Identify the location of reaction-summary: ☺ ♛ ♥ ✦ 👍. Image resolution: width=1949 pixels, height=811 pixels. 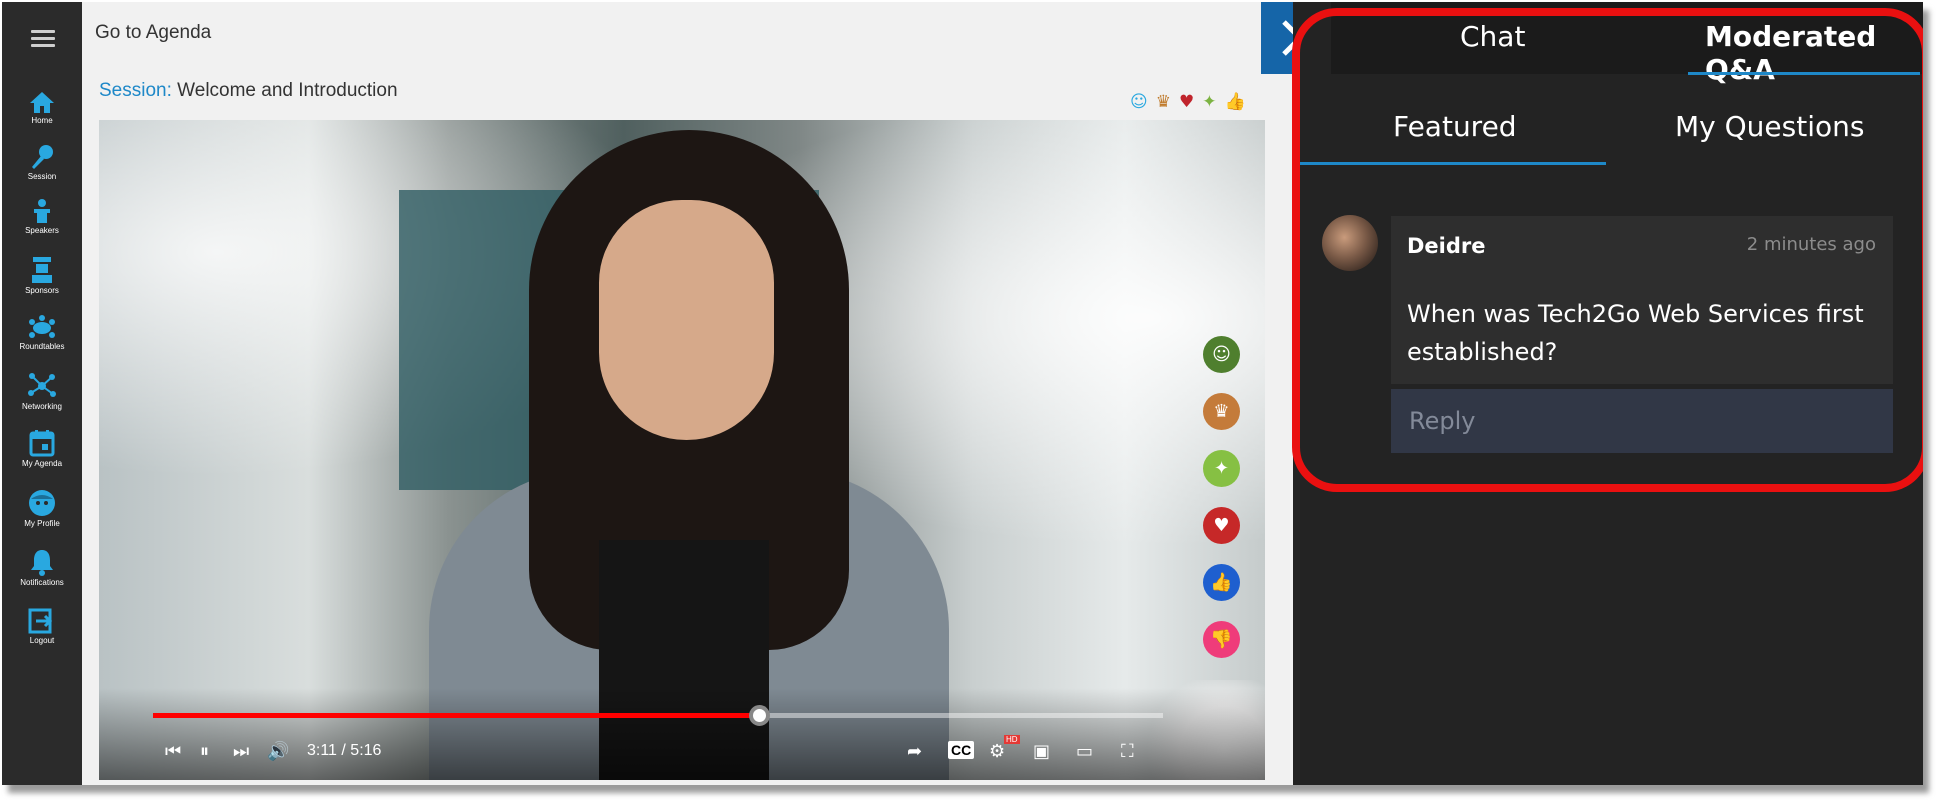
(1188, 102).